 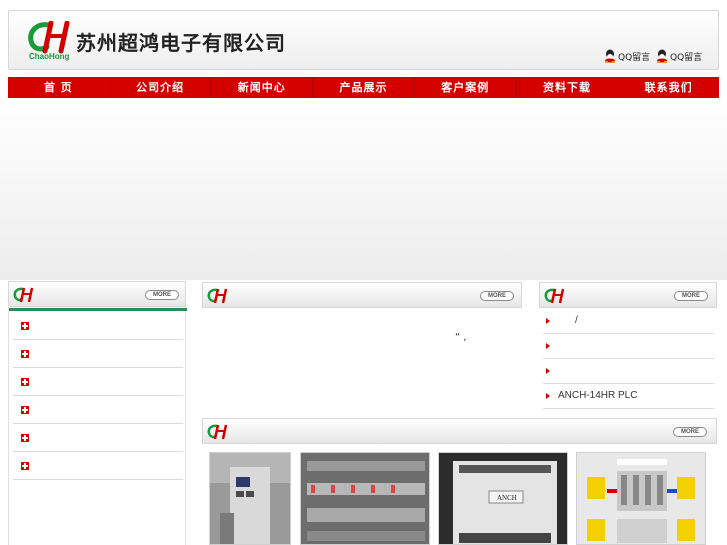 I want to click on site-header: ChaoHong 苏州超鸿电子有限公司 QQ留言 QQ留言, so click(x=363, y=40).